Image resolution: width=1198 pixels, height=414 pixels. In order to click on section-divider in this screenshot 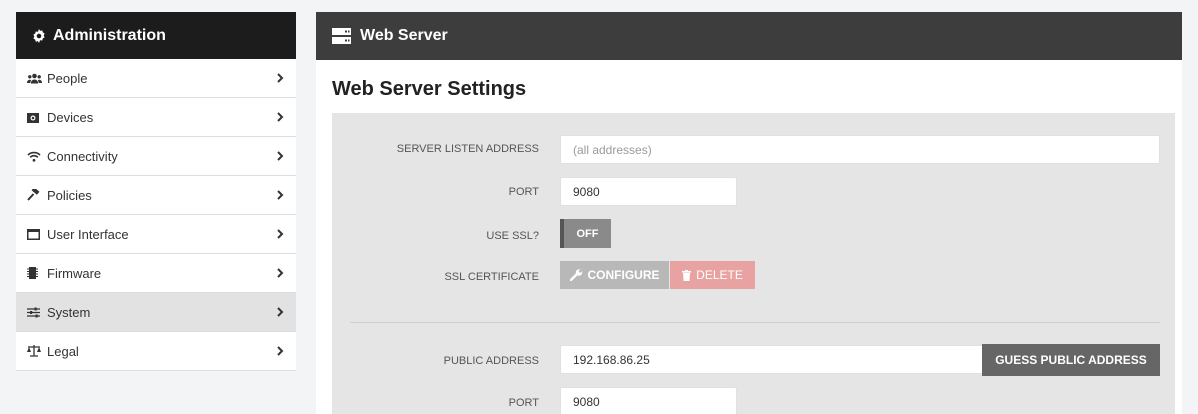, I will do `click(755, 322)`.